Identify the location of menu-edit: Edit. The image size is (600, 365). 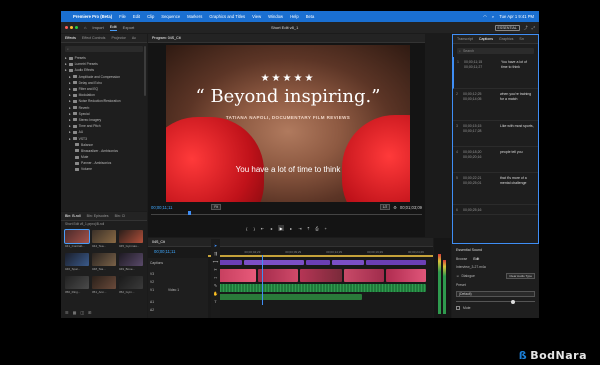
(136, 16).